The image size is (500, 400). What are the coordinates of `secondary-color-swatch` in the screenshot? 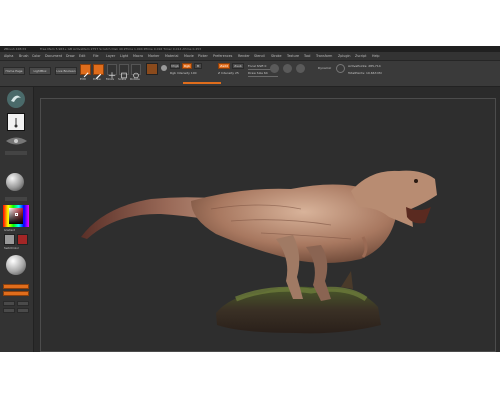 It's located at (22, 239).